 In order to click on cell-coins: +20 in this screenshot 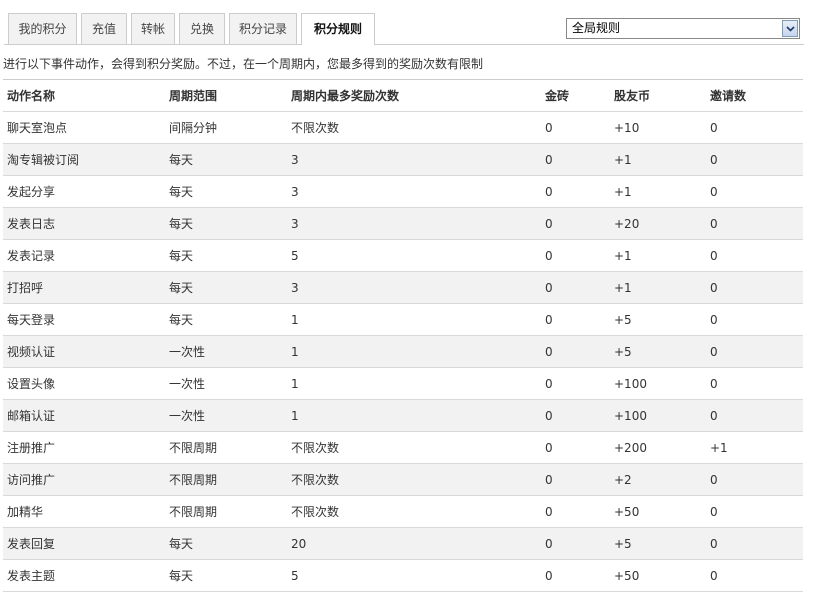, I will do `click(658, 223)`.